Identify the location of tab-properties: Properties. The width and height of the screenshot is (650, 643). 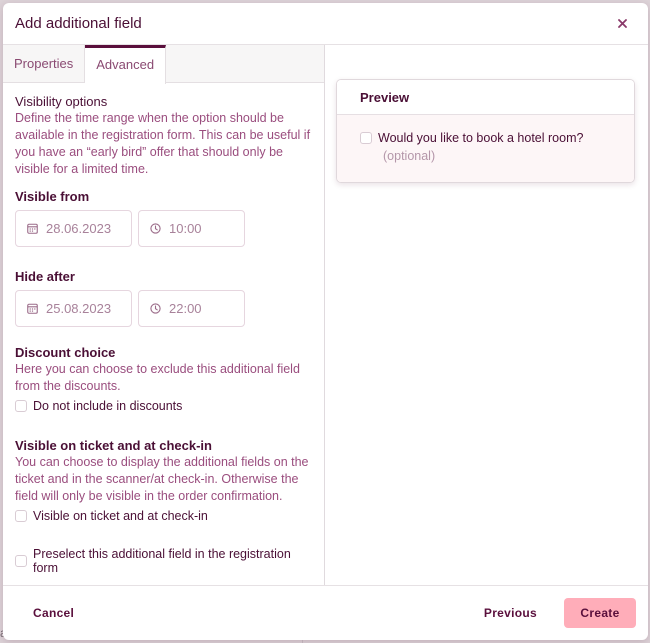
(44, 63).